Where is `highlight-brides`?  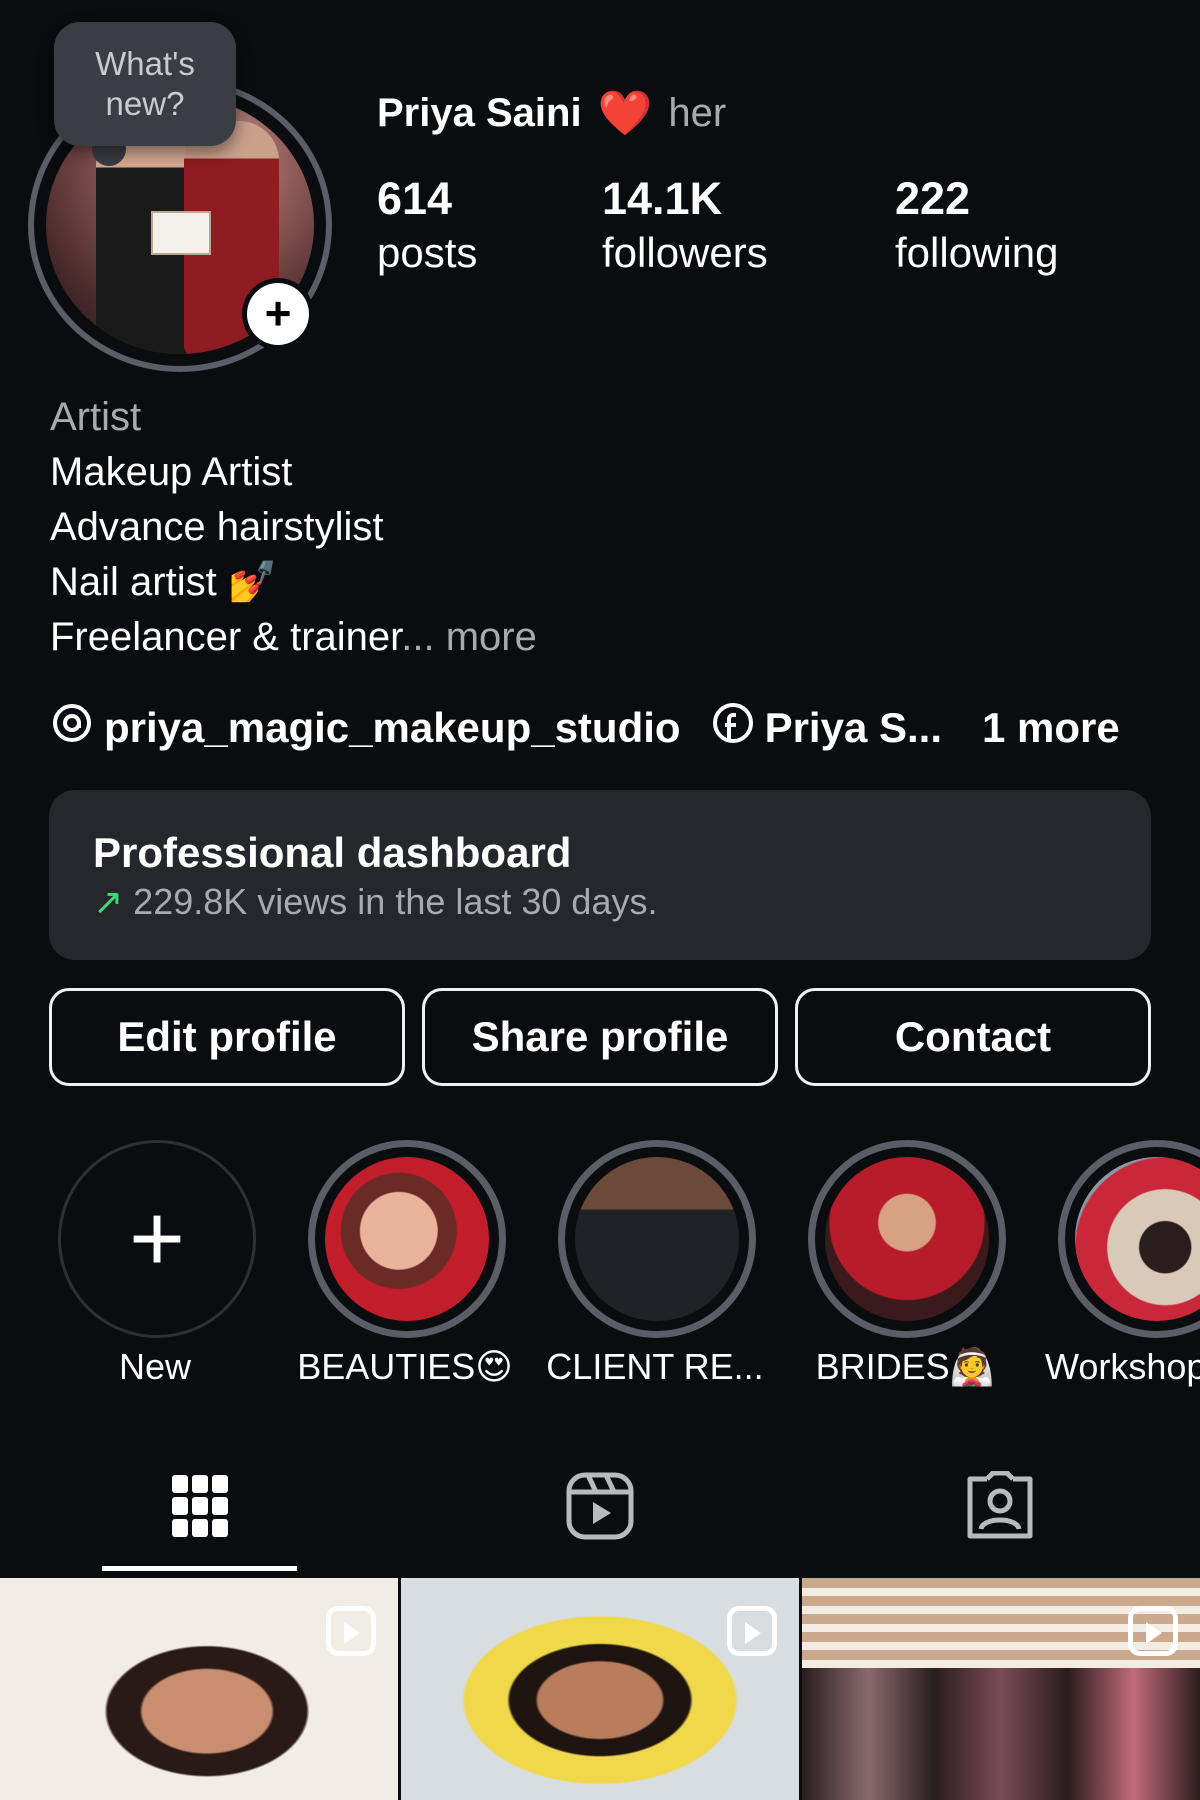
highlight-brides is located at coordinates (907, 1239).